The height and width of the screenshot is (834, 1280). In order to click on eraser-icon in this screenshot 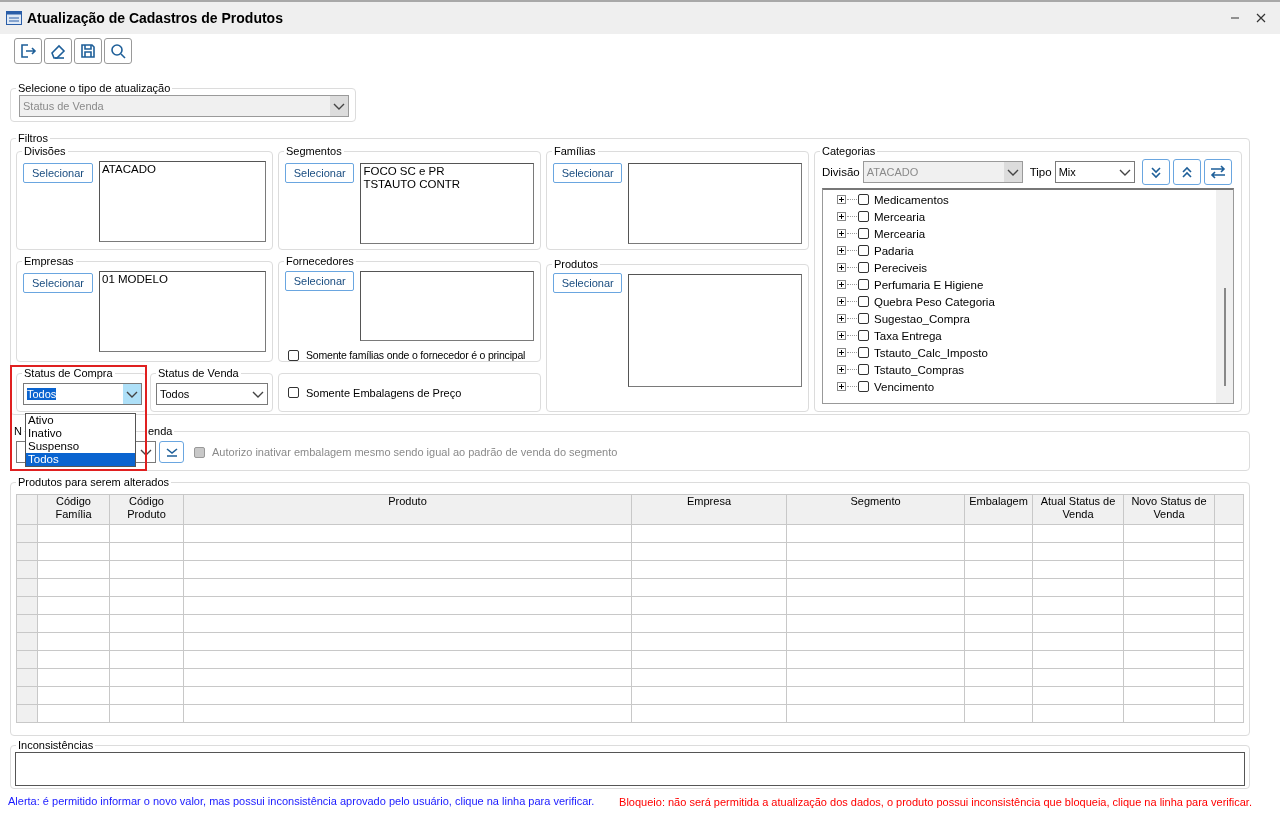, I will do `click(58, 51)`.